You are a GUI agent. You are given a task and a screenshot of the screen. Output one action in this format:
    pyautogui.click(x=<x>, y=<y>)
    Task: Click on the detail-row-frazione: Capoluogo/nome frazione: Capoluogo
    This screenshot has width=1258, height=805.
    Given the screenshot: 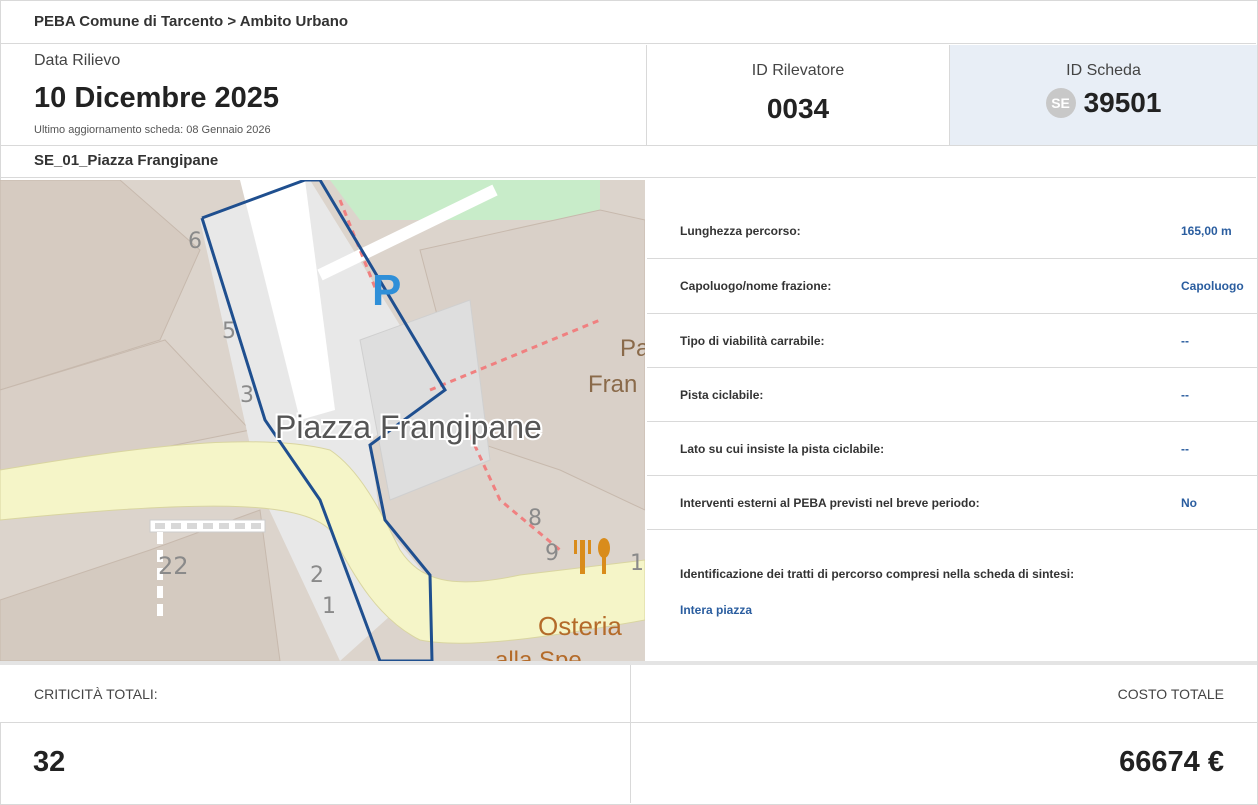 What is the action you would take?
    pyautogui.click(x=952, y=286)
    